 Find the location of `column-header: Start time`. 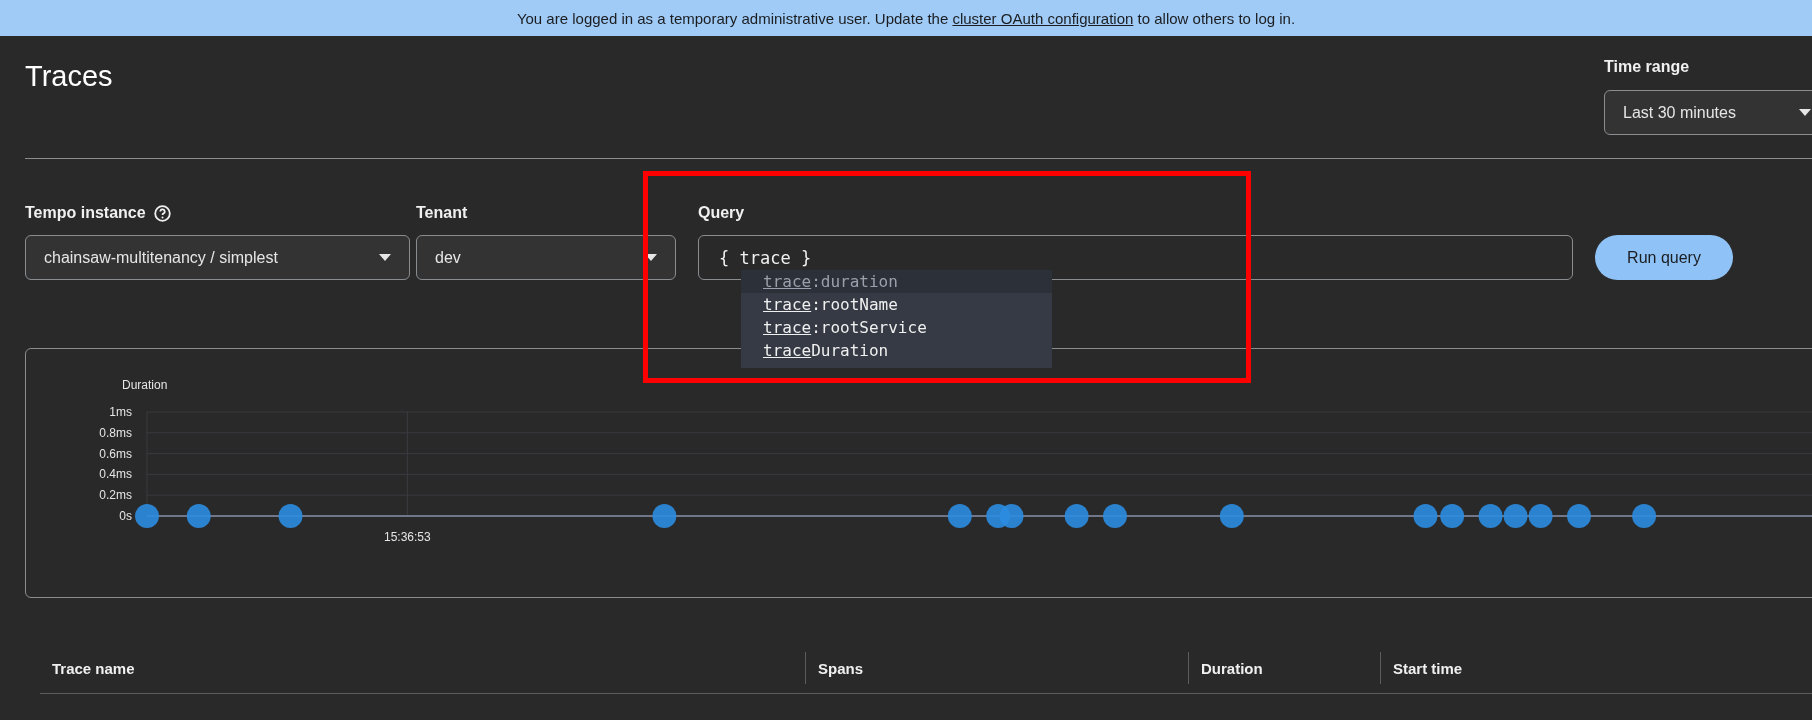

column-header: Start time is located at coordinates (1428, 668).